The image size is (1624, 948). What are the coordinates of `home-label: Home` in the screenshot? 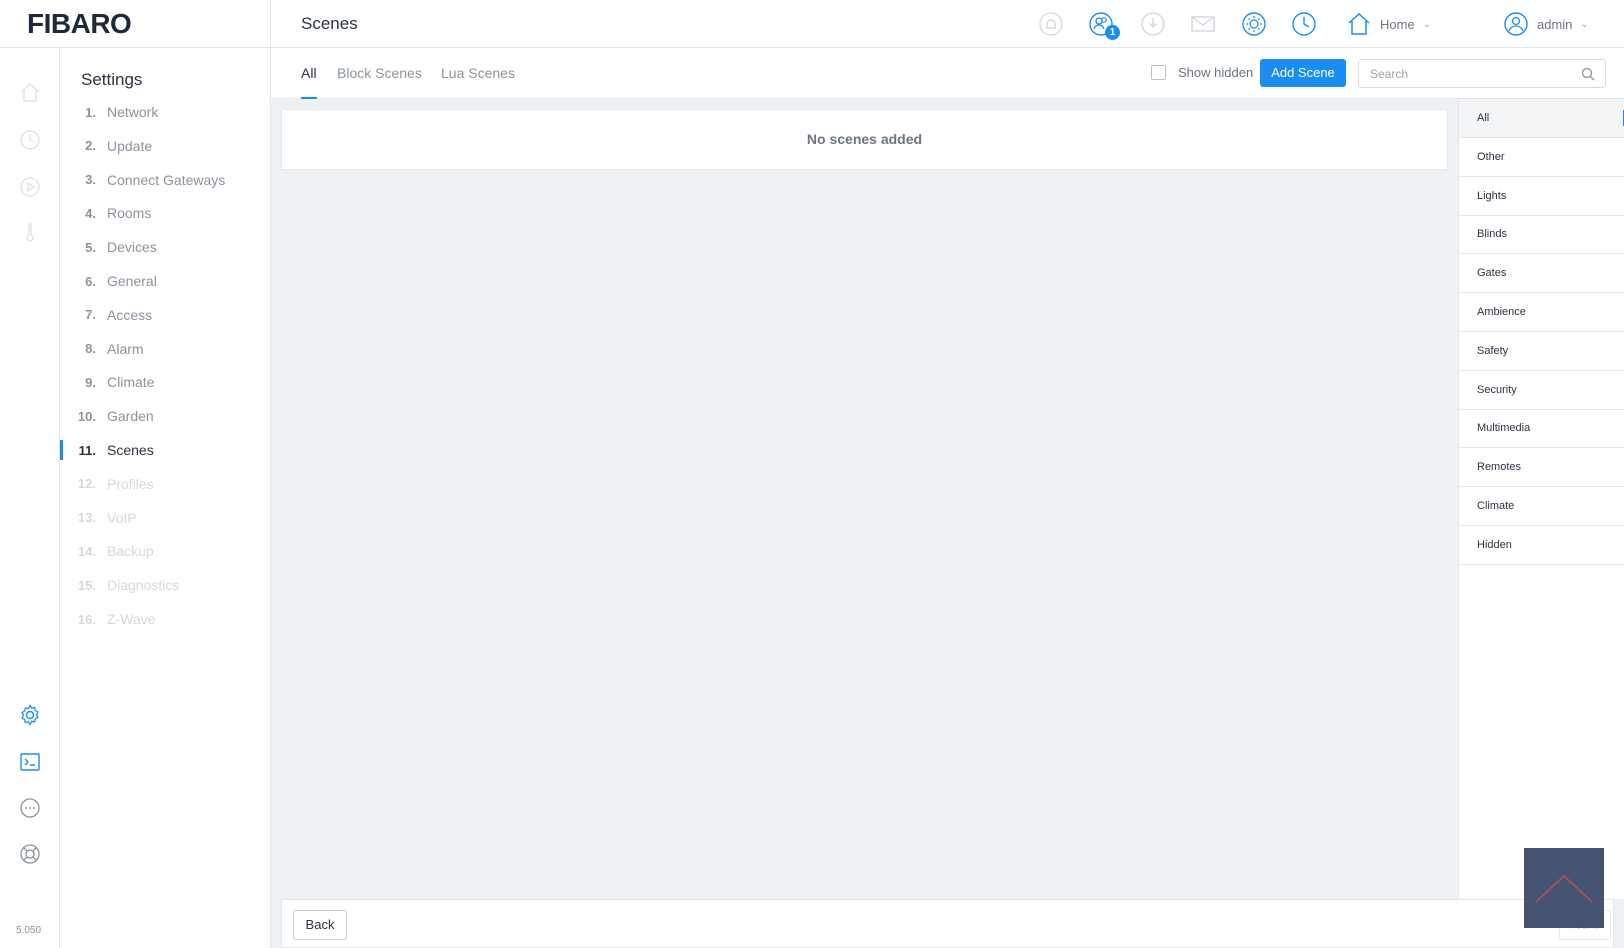 It's located at (1397, 24).